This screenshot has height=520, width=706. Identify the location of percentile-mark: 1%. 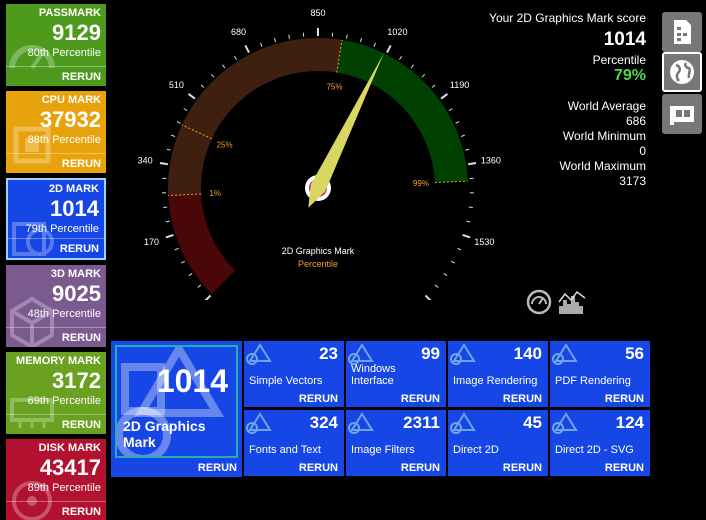
(215, 193).